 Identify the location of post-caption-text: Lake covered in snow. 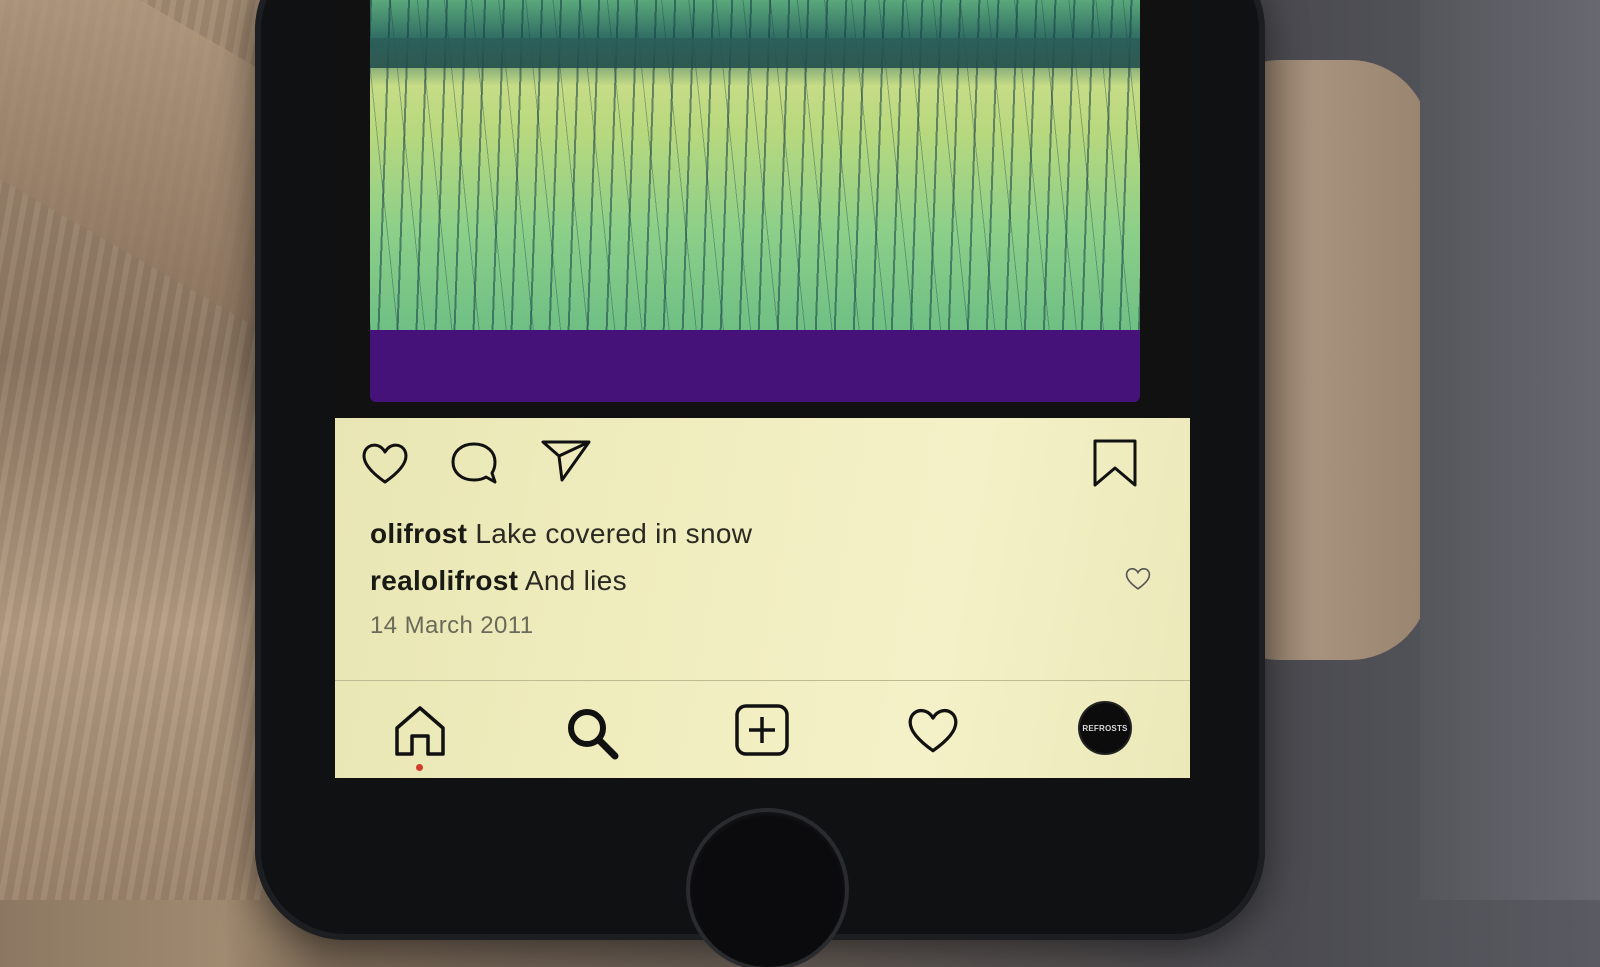
(614, 533).